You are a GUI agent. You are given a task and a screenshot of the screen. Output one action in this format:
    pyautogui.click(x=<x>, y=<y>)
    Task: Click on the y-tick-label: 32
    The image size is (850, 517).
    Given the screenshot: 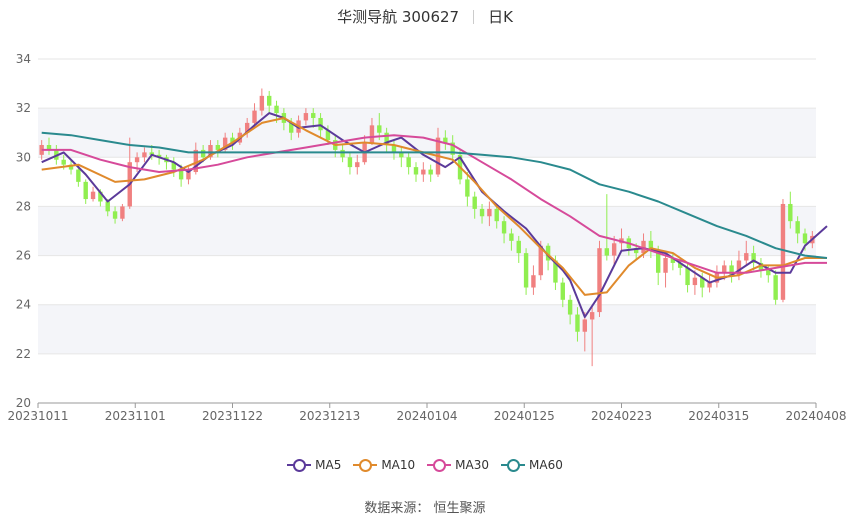 What is the action you would take?
    pyautogui.click(x=23, y=108)
    